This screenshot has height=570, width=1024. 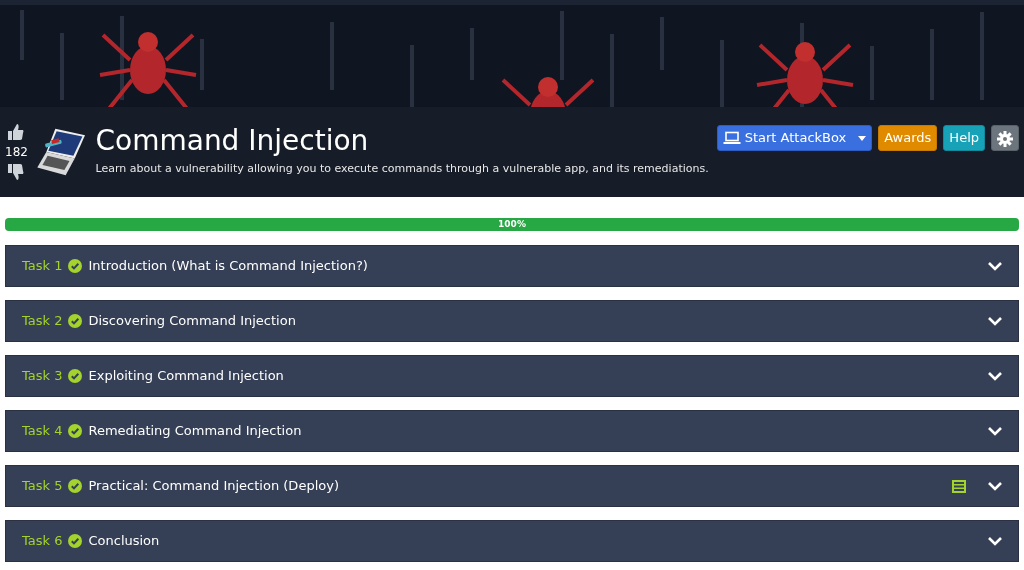 I want to click on task-header: Task 4 Remediating Command Injection, so click(x=512, y=431).